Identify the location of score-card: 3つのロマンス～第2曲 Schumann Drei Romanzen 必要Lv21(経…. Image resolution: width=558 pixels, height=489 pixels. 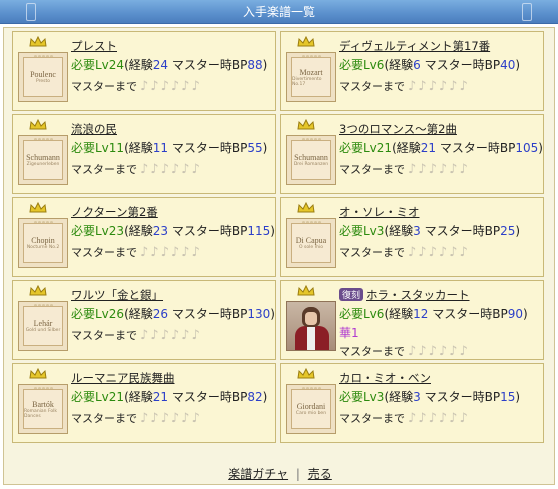
(412, 154).